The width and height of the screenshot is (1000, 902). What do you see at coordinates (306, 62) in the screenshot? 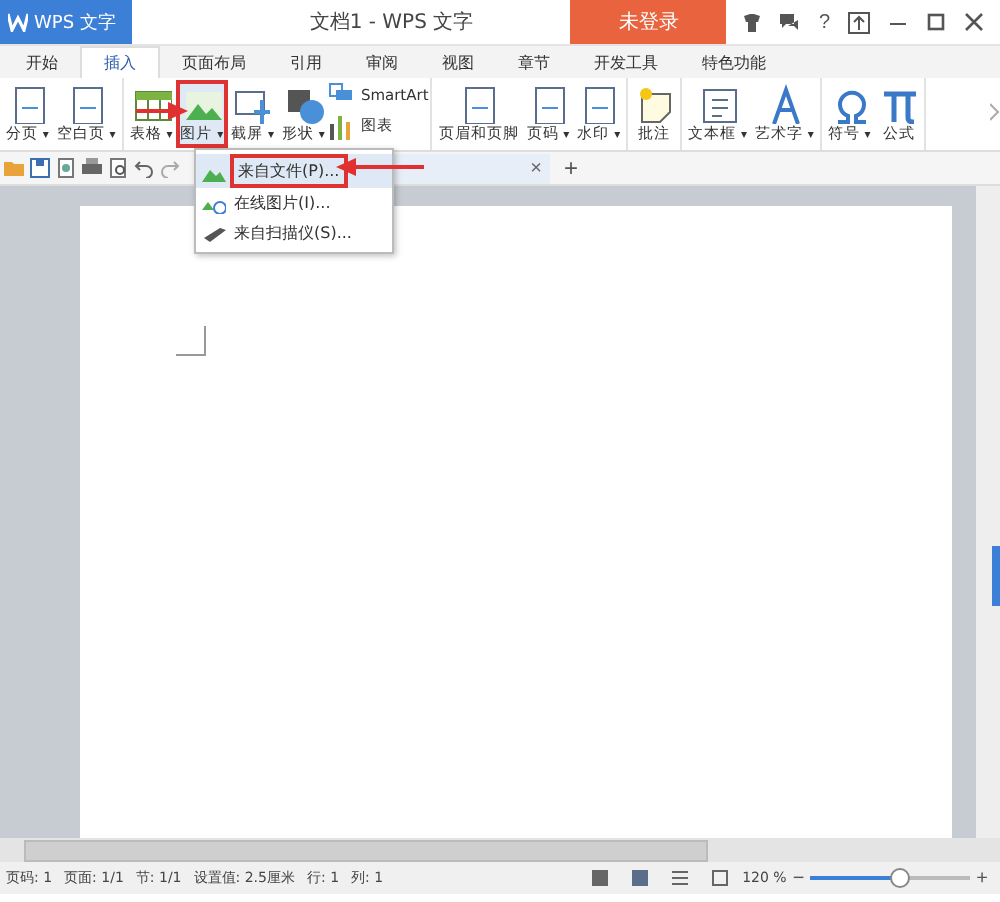
I see `ribbon-tab: 引用` at bounding box center [306, 62].